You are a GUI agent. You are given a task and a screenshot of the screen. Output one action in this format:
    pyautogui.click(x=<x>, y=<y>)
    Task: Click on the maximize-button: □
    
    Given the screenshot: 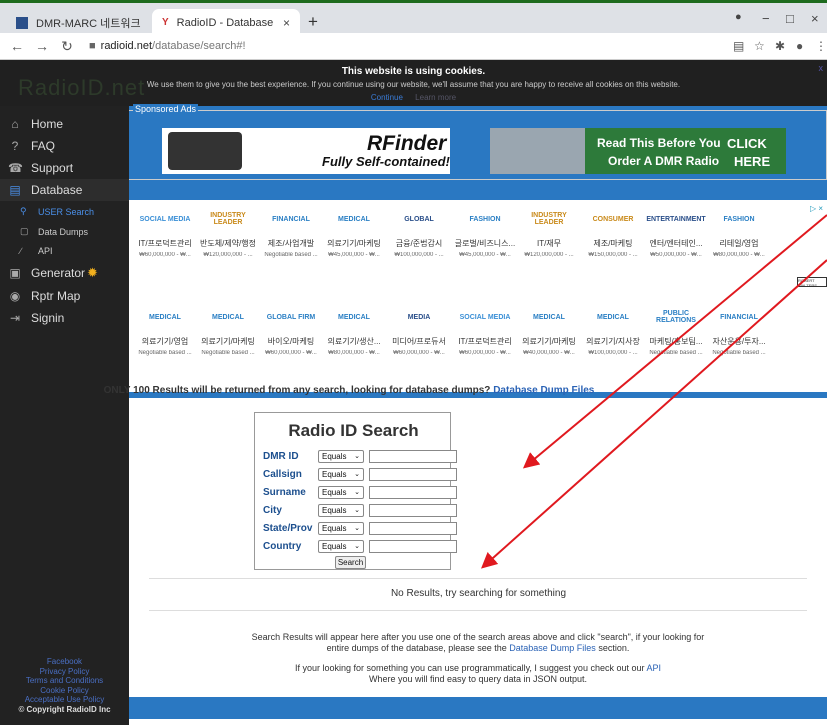 What is the action you would take?
    pyautogui.click(x=790, y=18)
    